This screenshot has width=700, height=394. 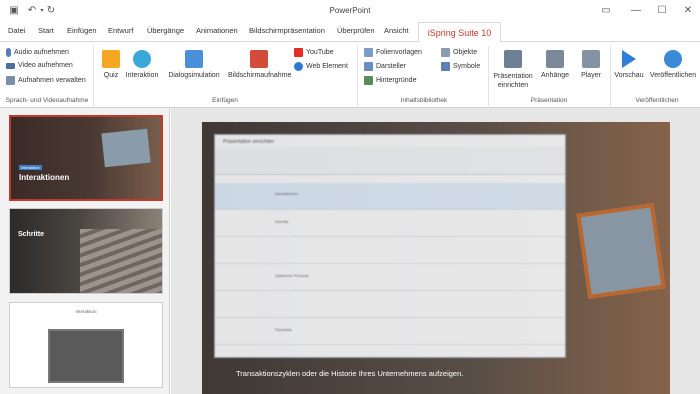 I want to click on attachments-button: Anhänge, so click(x=555, y=64).